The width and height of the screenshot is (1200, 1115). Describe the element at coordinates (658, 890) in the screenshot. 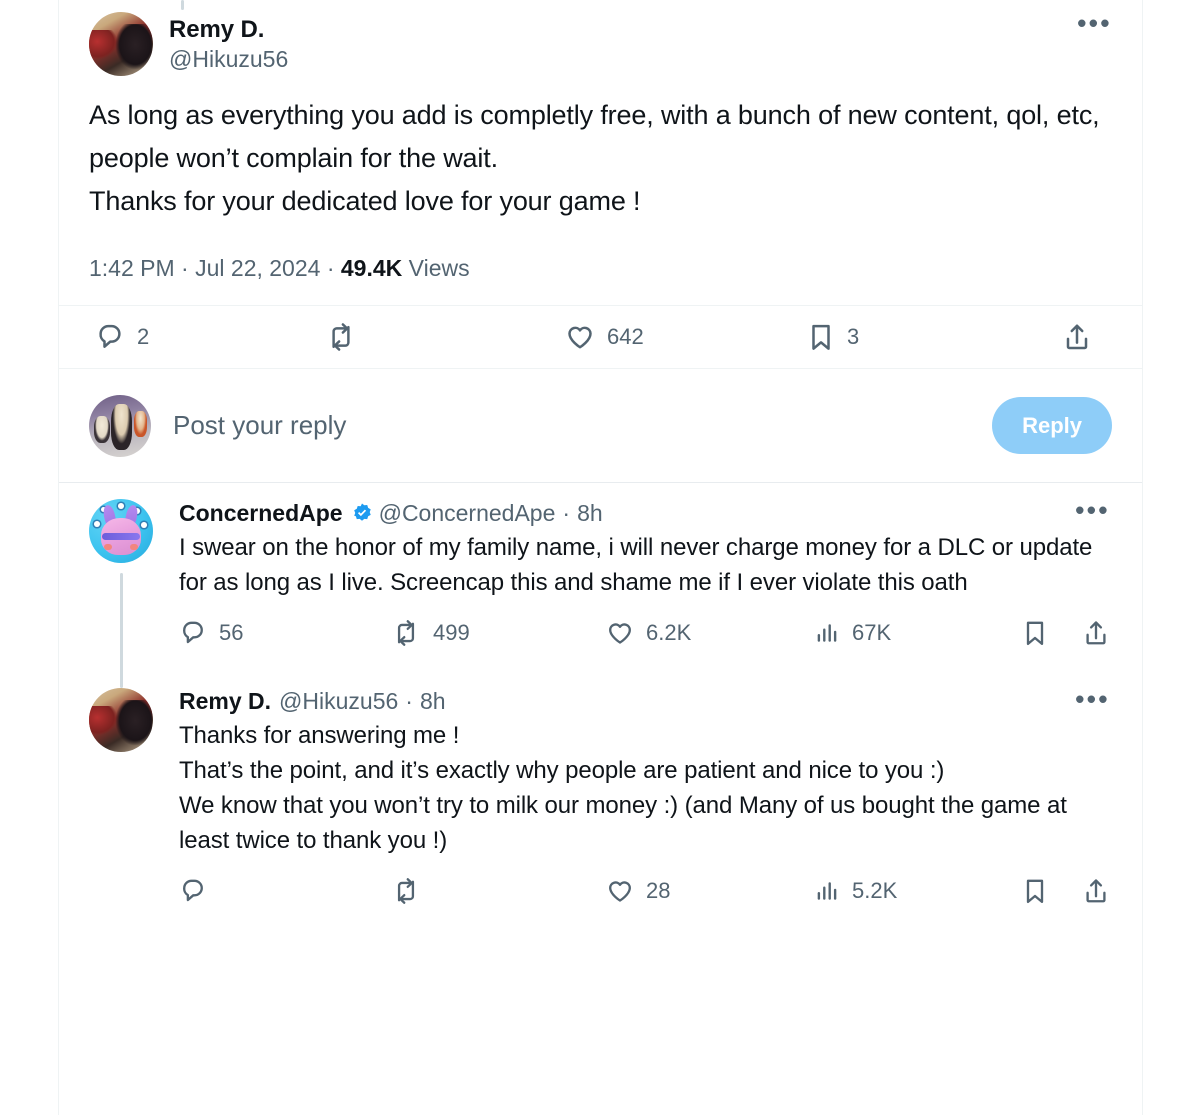

I see `like-count: 28` at that location.